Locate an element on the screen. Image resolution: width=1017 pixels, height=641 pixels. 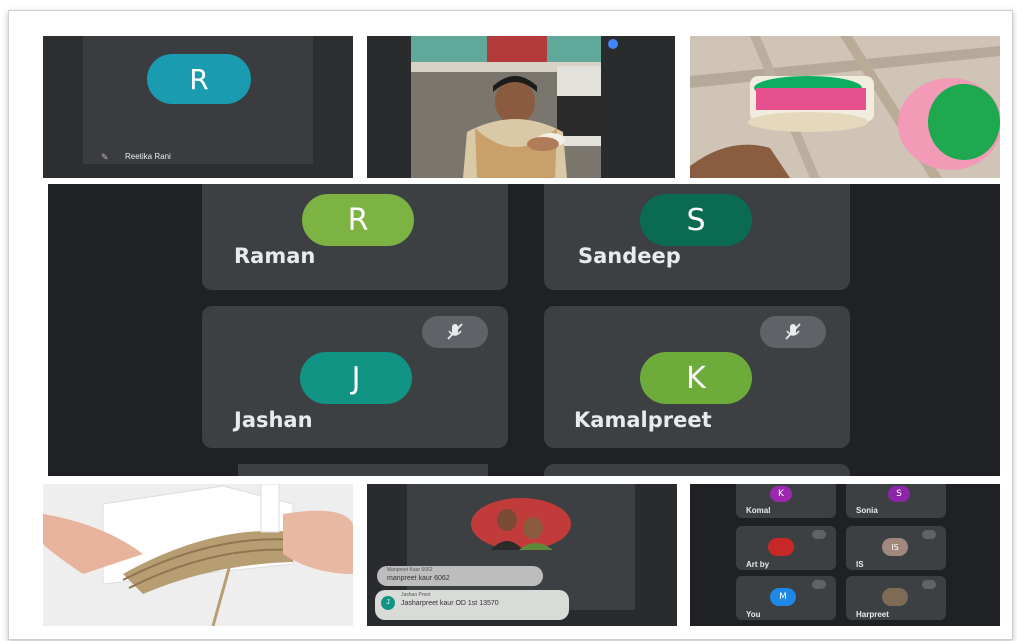
participant-name: Raman is located at coordinates (275, 256).